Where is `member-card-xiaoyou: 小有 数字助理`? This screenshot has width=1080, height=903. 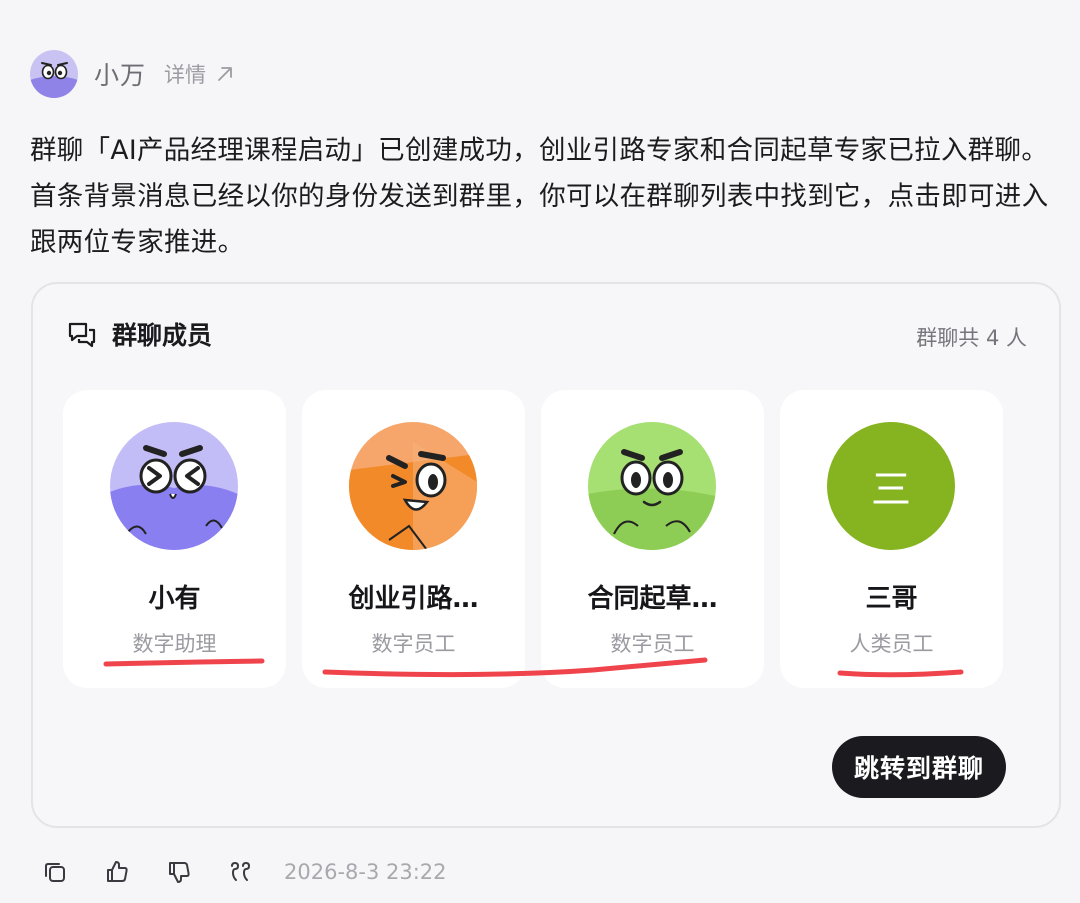
member-card-xiaoyou: 小有 数字助理 is located at coordinates (174, 539).